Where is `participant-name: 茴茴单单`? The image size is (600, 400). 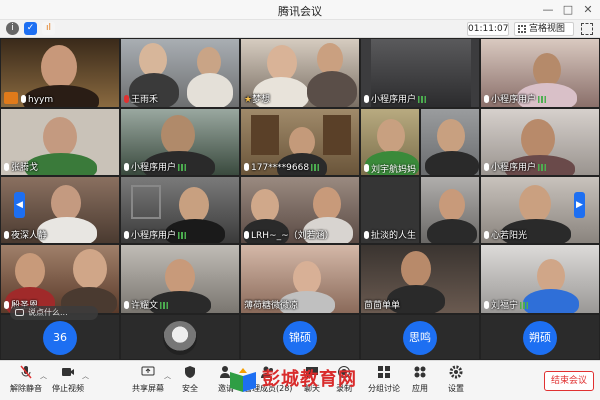
participant-name: 茴茴单单 is located at coordinates (382, 306).